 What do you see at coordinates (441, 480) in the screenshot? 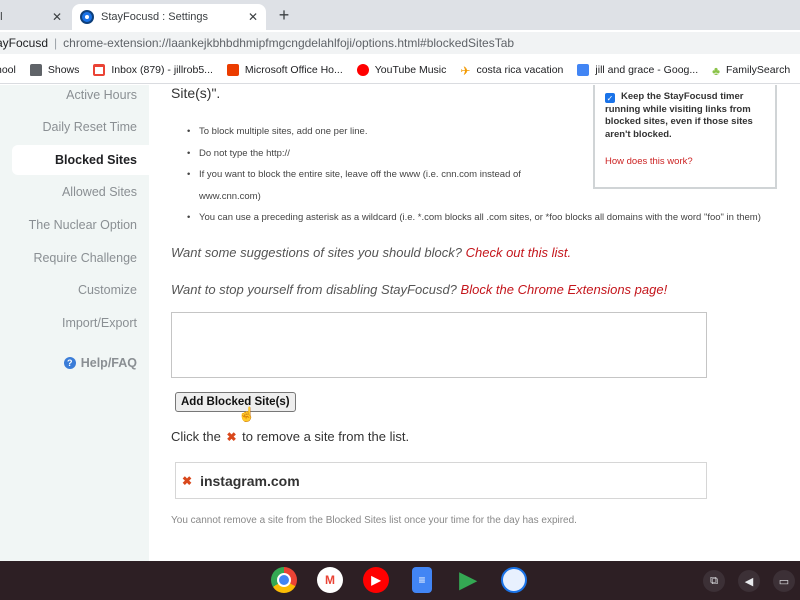
I see `blocked-sites-list: ✖ instagram.com` at bounding box center [441, 480].